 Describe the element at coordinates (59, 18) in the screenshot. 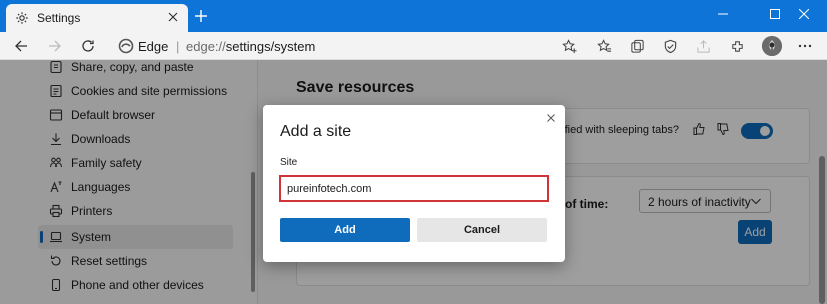

I see `tab-title: Settings` at that location.